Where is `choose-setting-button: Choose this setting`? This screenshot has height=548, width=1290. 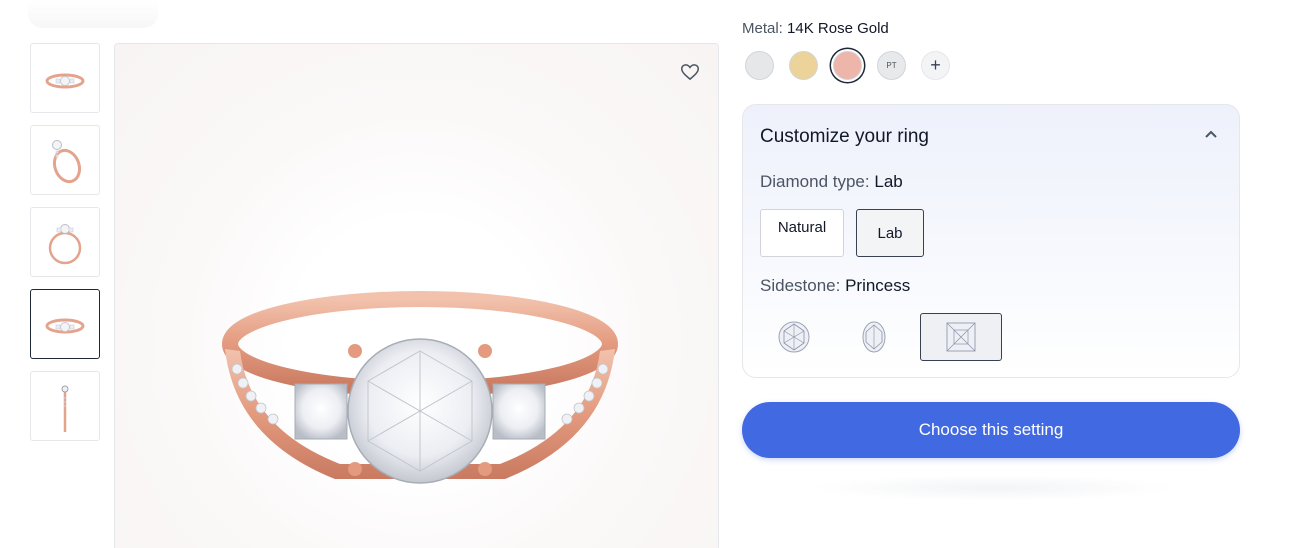
choose-setting-button: Choose this setting is located at coordinates (991, 430).